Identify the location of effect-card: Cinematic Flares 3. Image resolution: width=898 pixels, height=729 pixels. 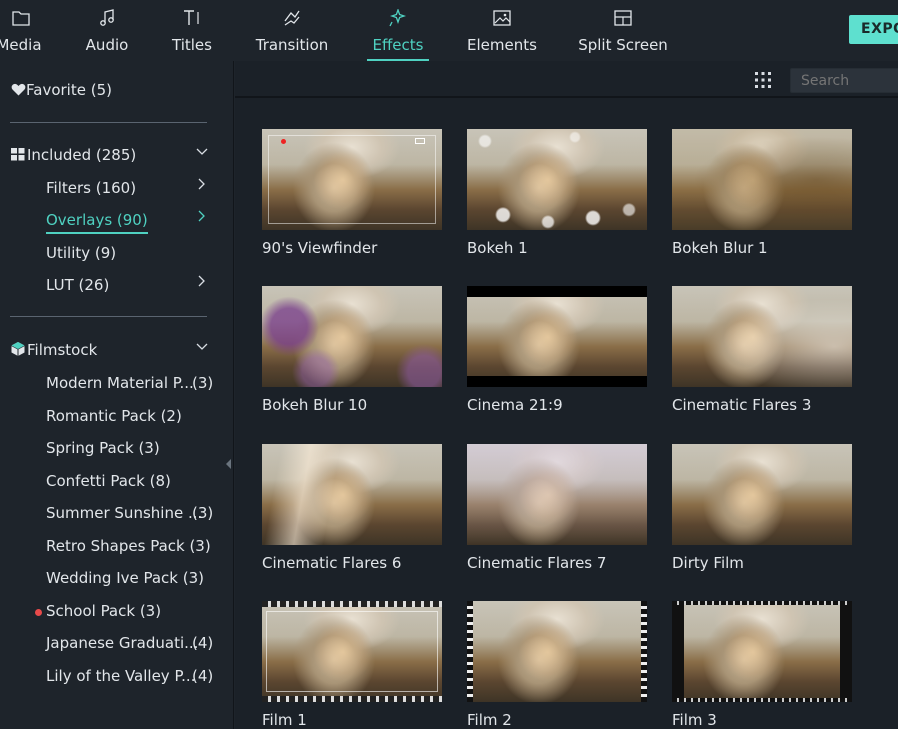
(762, 350).